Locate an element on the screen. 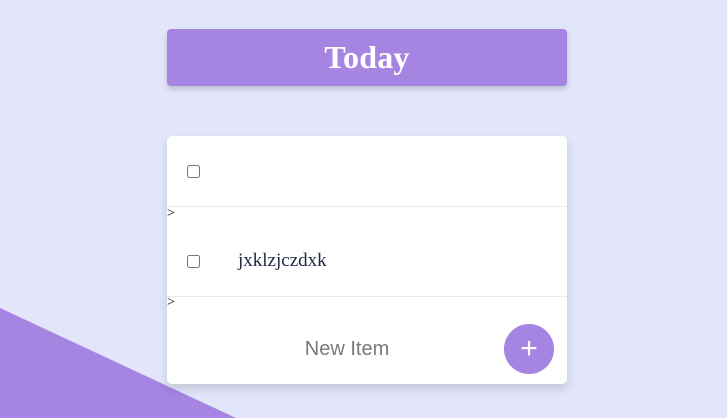 Image resolution: width=727 pixels, height=418 pixels. todo-item is located at coordinates (367, 171).